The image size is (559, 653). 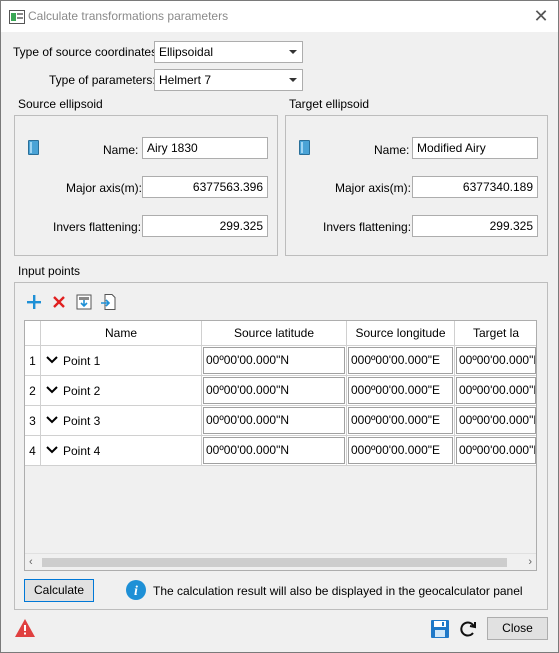 I want to click on plus-icon, so click(x=34, y=302).